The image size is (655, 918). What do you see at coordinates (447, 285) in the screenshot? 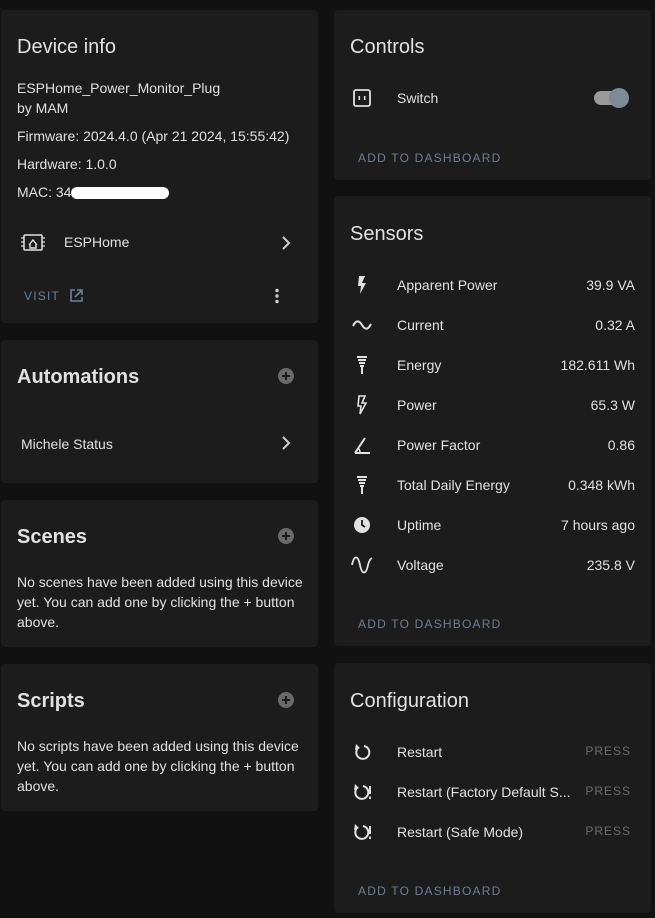
I see `sensor-label: Apparent Power` at bounding box center [447, 285].